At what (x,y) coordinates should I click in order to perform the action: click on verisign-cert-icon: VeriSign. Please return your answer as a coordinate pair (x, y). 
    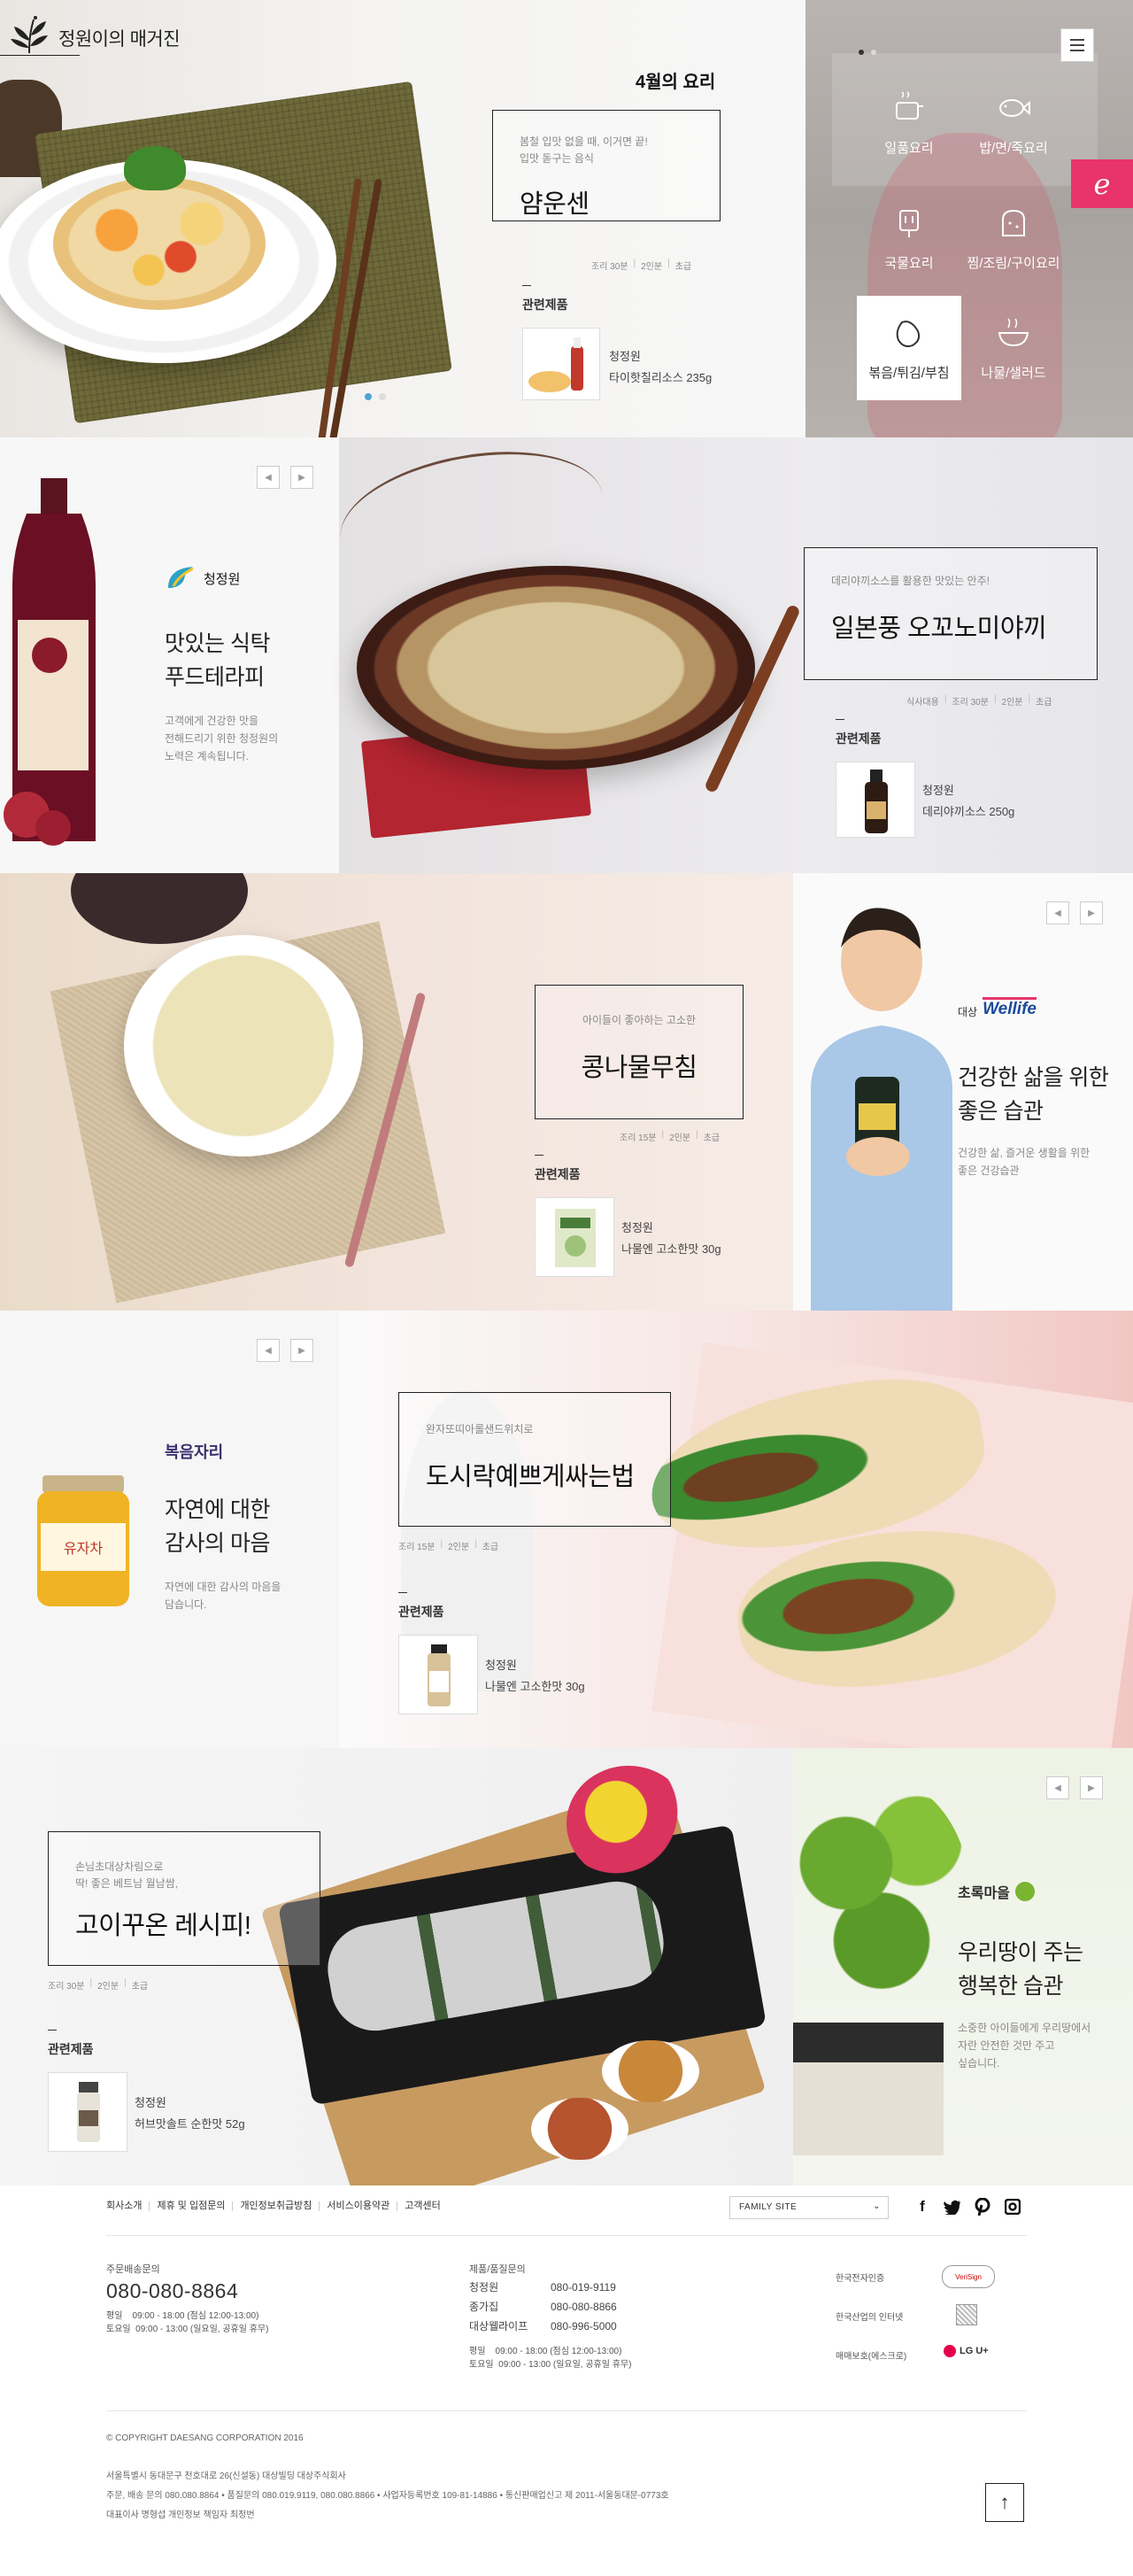
    Looking at the image, I should click on (968, 2276).